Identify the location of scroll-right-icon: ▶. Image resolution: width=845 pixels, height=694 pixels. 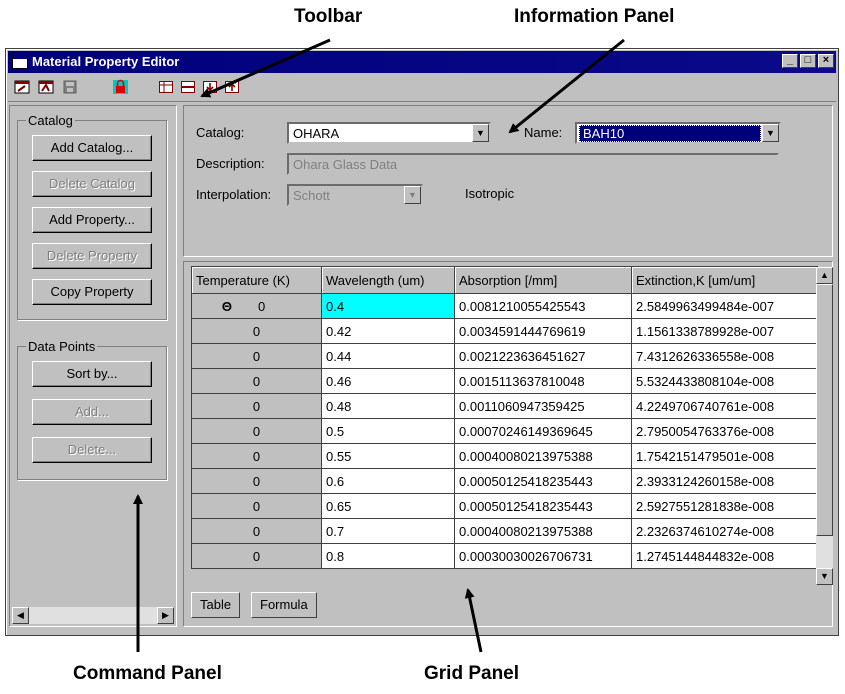
(165, 615).